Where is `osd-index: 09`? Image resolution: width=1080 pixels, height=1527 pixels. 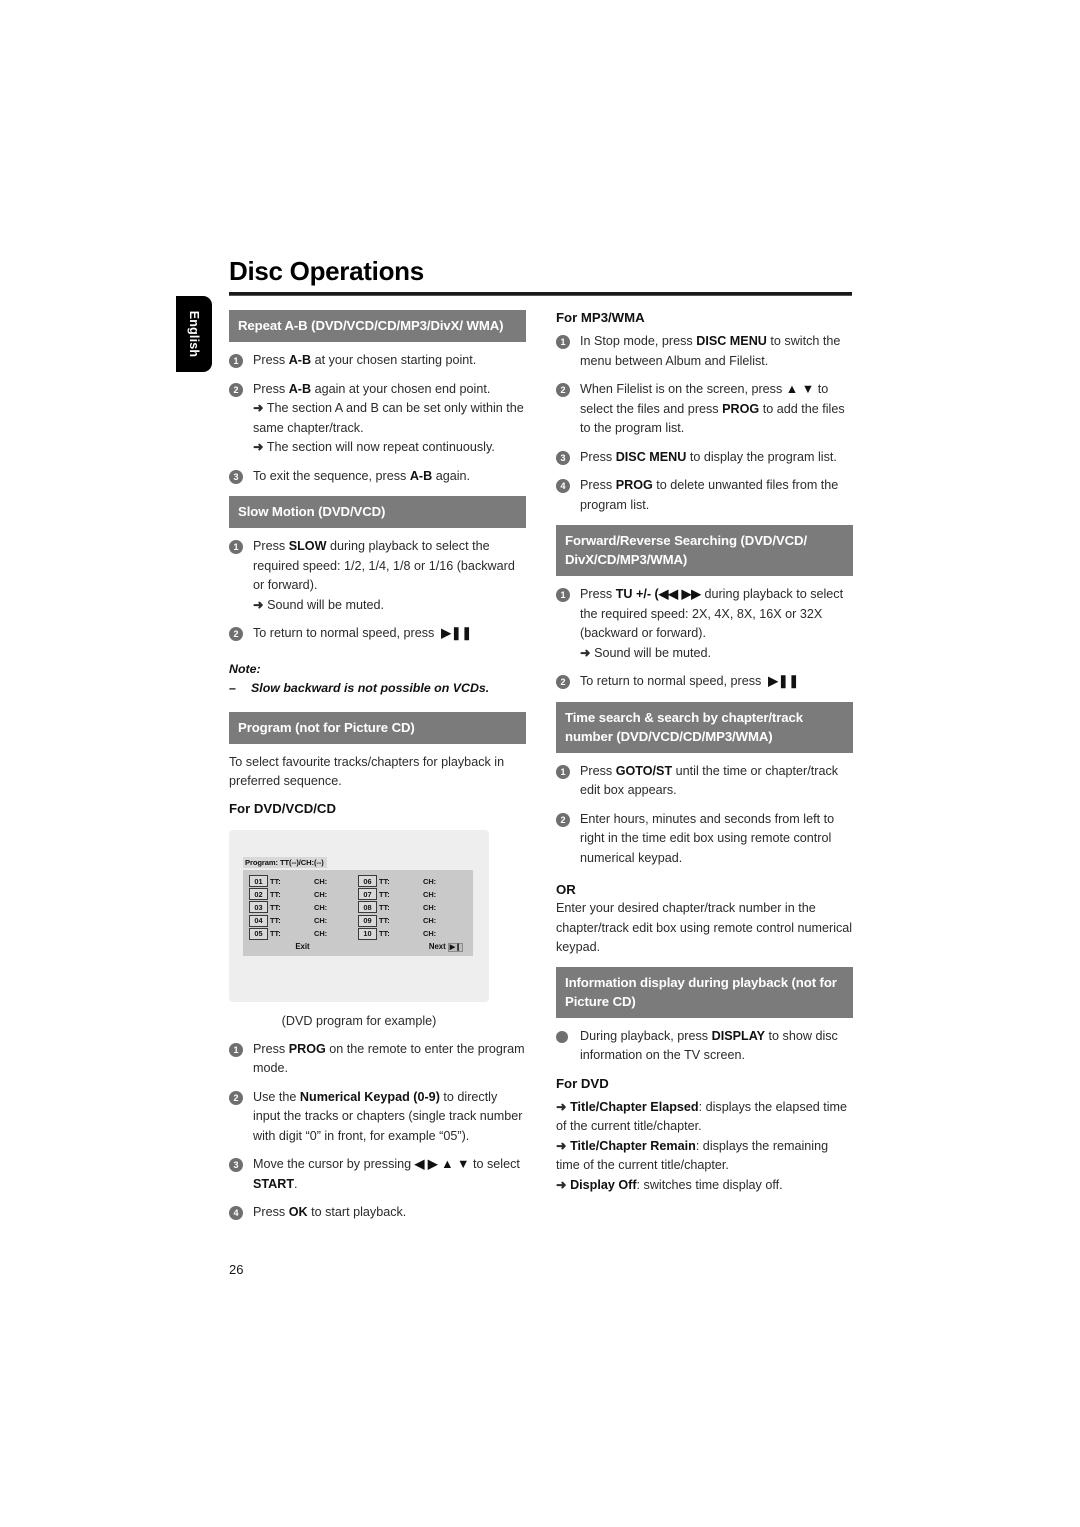 osd-index: 09 is located at coordinates (367, 920).